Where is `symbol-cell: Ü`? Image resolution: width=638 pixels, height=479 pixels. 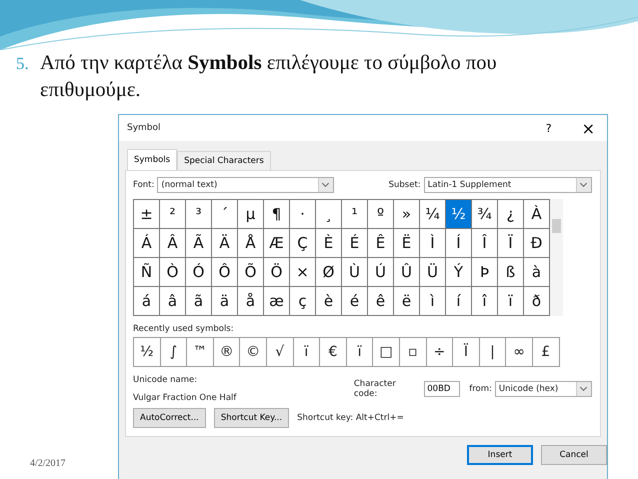
symbol-cell: Ü is located at coordinates (433, 272).